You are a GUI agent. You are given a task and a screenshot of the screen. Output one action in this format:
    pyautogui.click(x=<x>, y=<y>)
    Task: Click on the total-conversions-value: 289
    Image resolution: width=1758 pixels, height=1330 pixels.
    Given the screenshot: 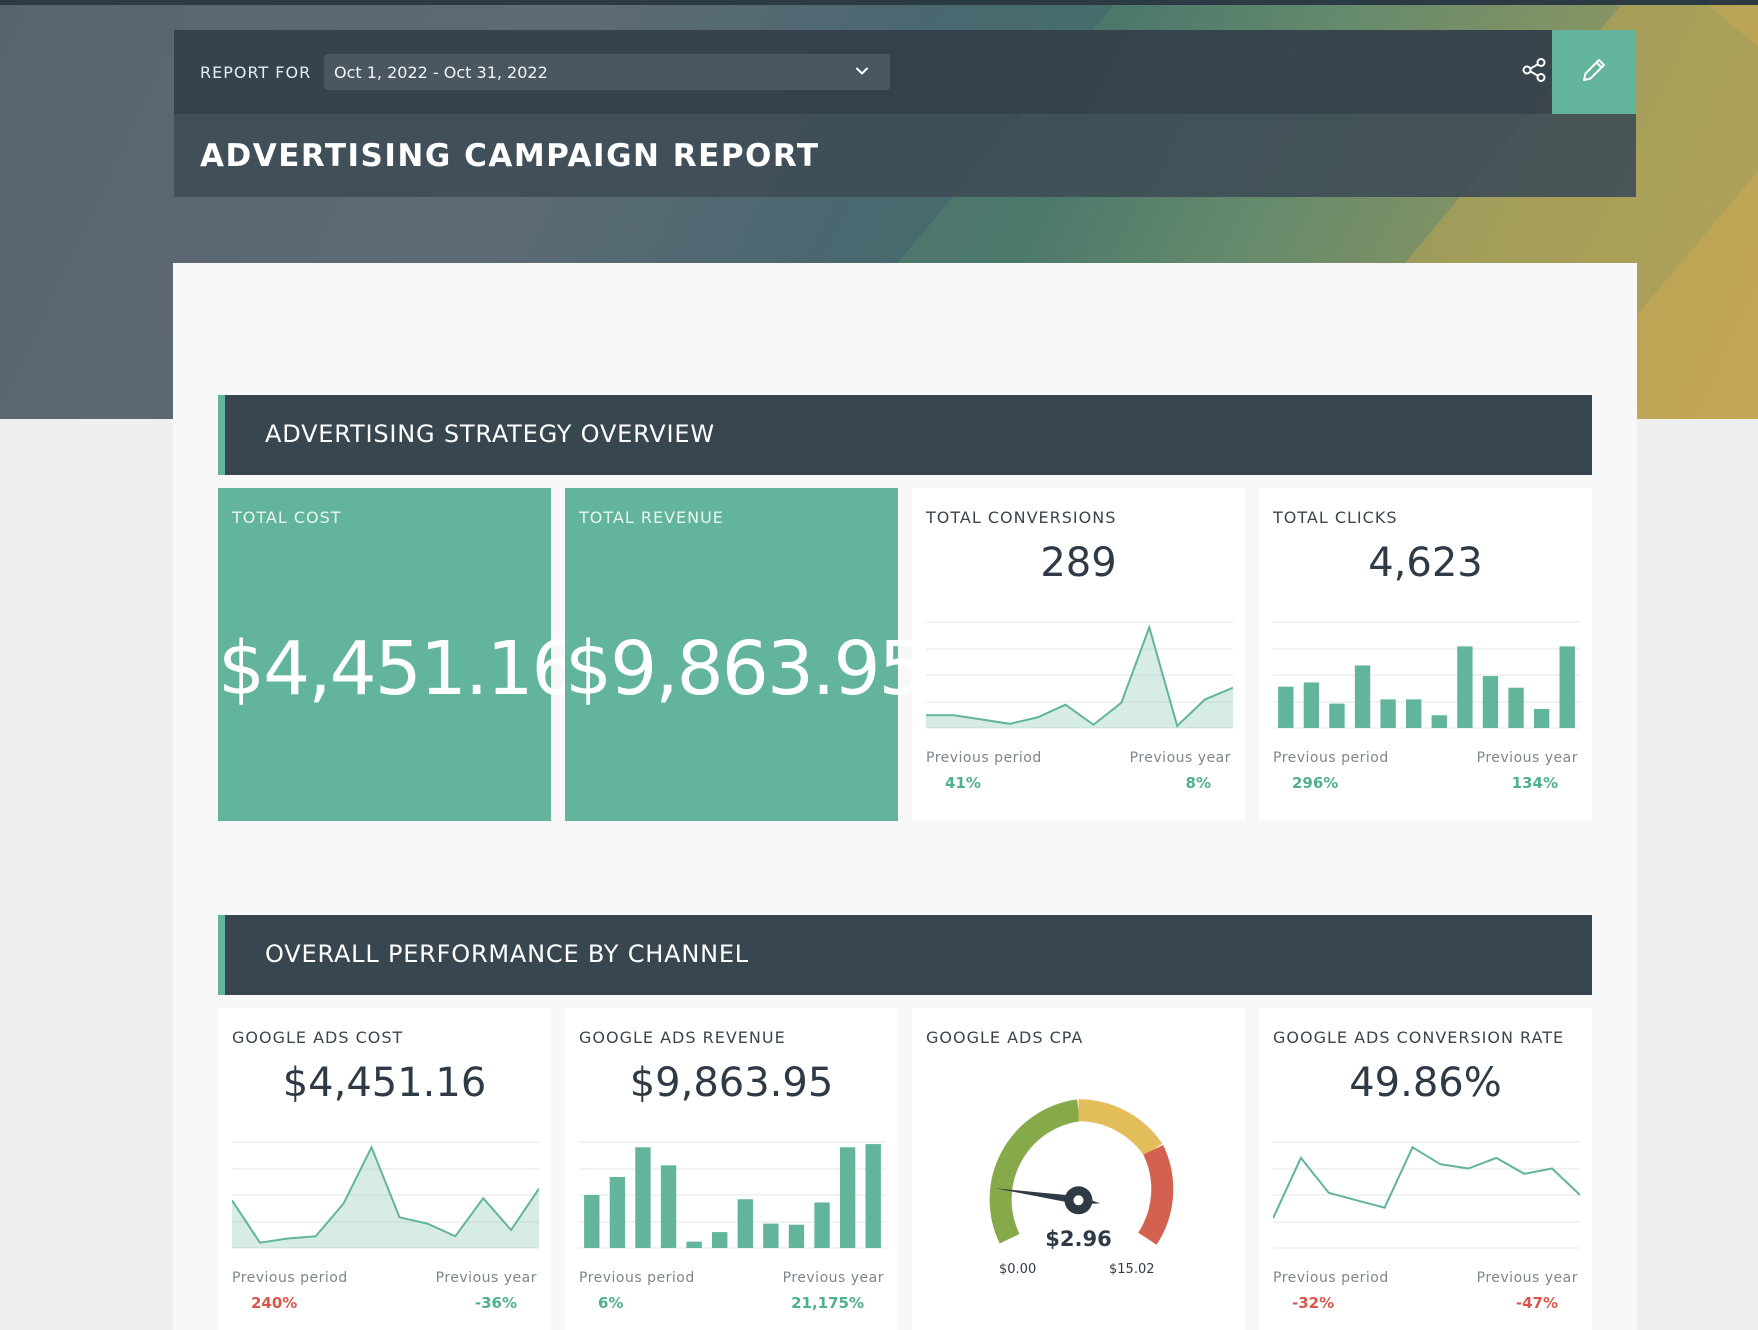 What is the action you would take?
    pyautogui.click(x=1078, y=563)
    